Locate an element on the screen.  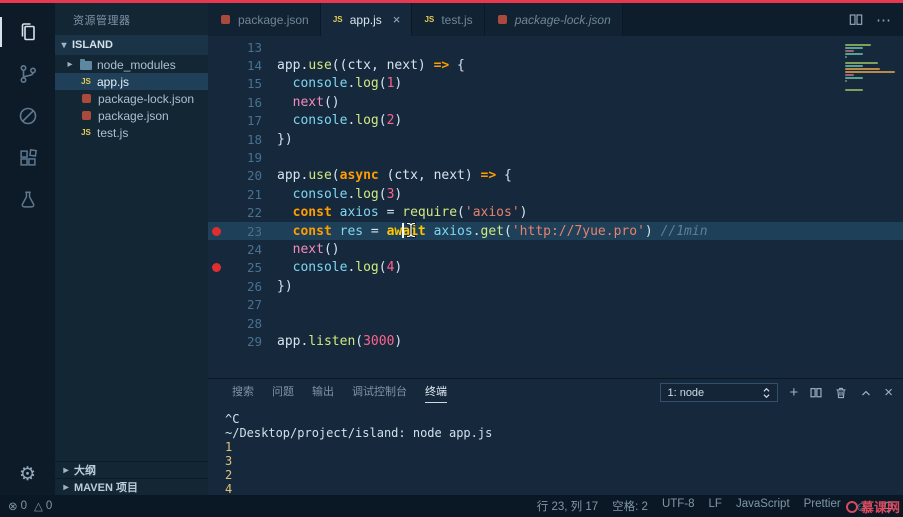
status-item: JavaScript is located at coordinates (763, 506).